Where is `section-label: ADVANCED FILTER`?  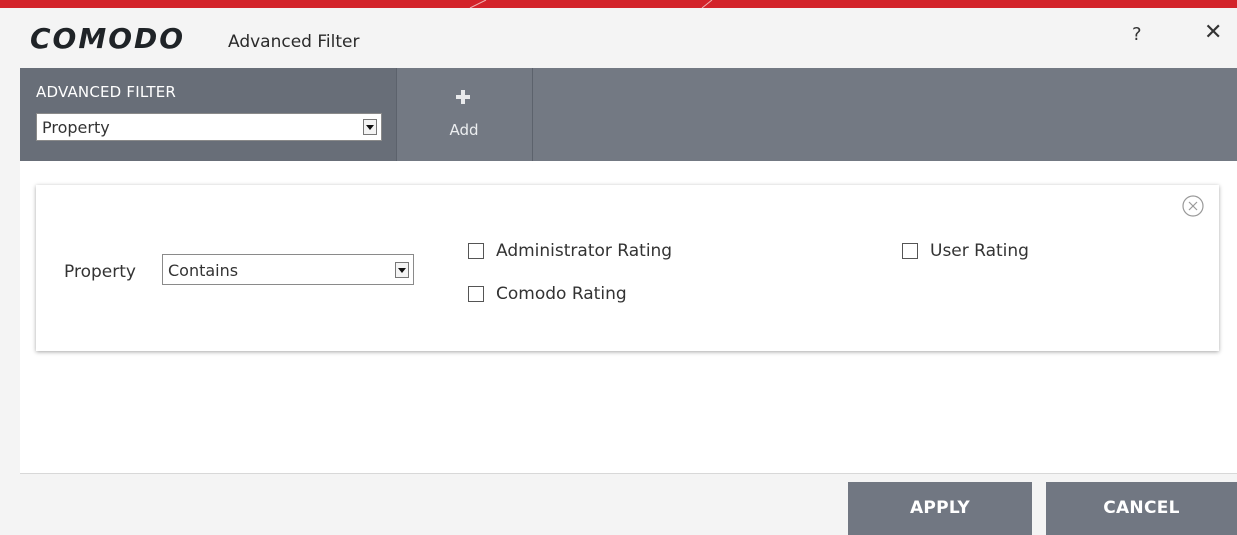
section-label: ADVANCED FILTER is located at coordinates (106, 92).